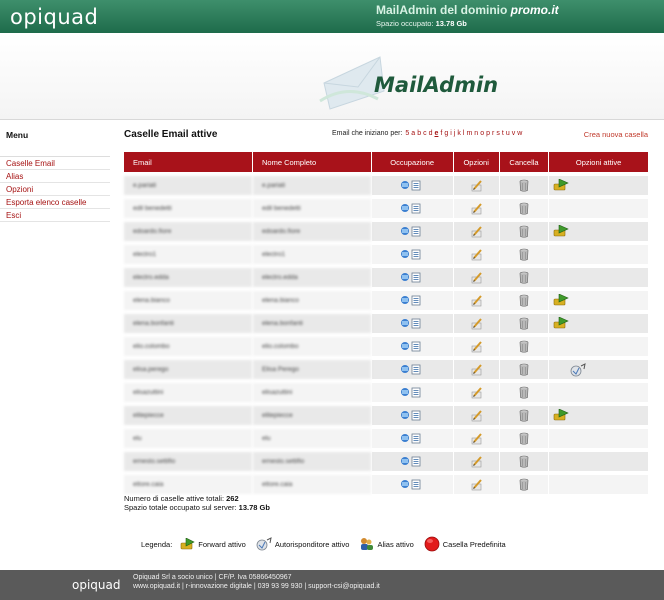 The width and height of the screenshot is (664, 600). Describe the element at coordinates (598, 254) in the screenshot. I see `active-options-cell` at that location.